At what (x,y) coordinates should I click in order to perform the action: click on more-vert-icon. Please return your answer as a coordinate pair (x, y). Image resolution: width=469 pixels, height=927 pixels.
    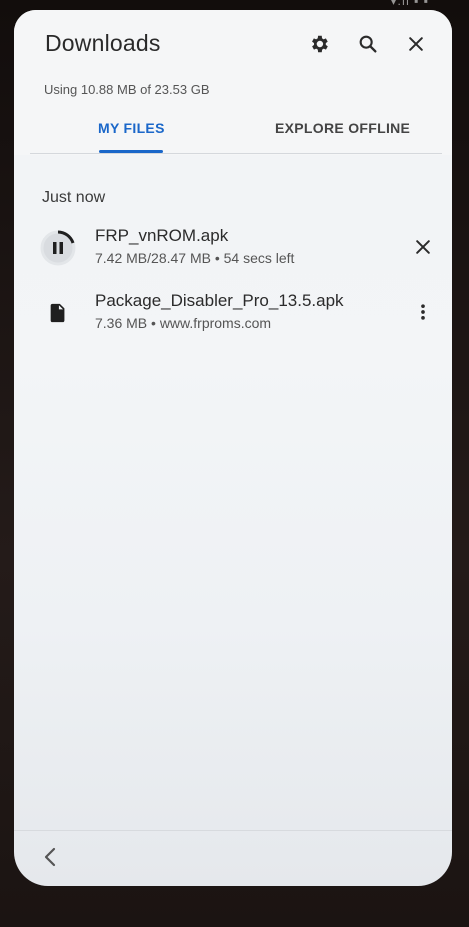
    Looking at the image, I should click on (423, 312).